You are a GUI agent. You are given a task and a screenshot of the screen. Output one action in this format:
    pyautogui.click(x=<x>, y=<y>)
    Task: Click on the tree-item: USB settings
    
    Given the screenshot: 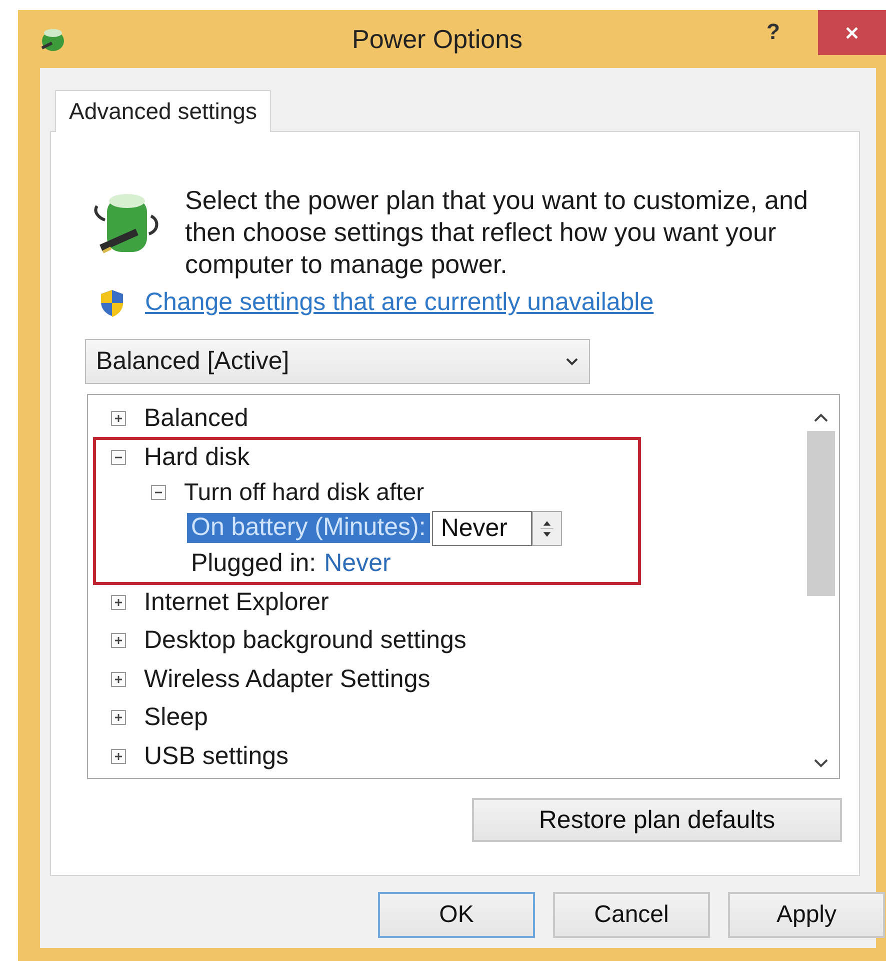 What is the action you would take?
    pyautogui.click(x=216, y=756)
    